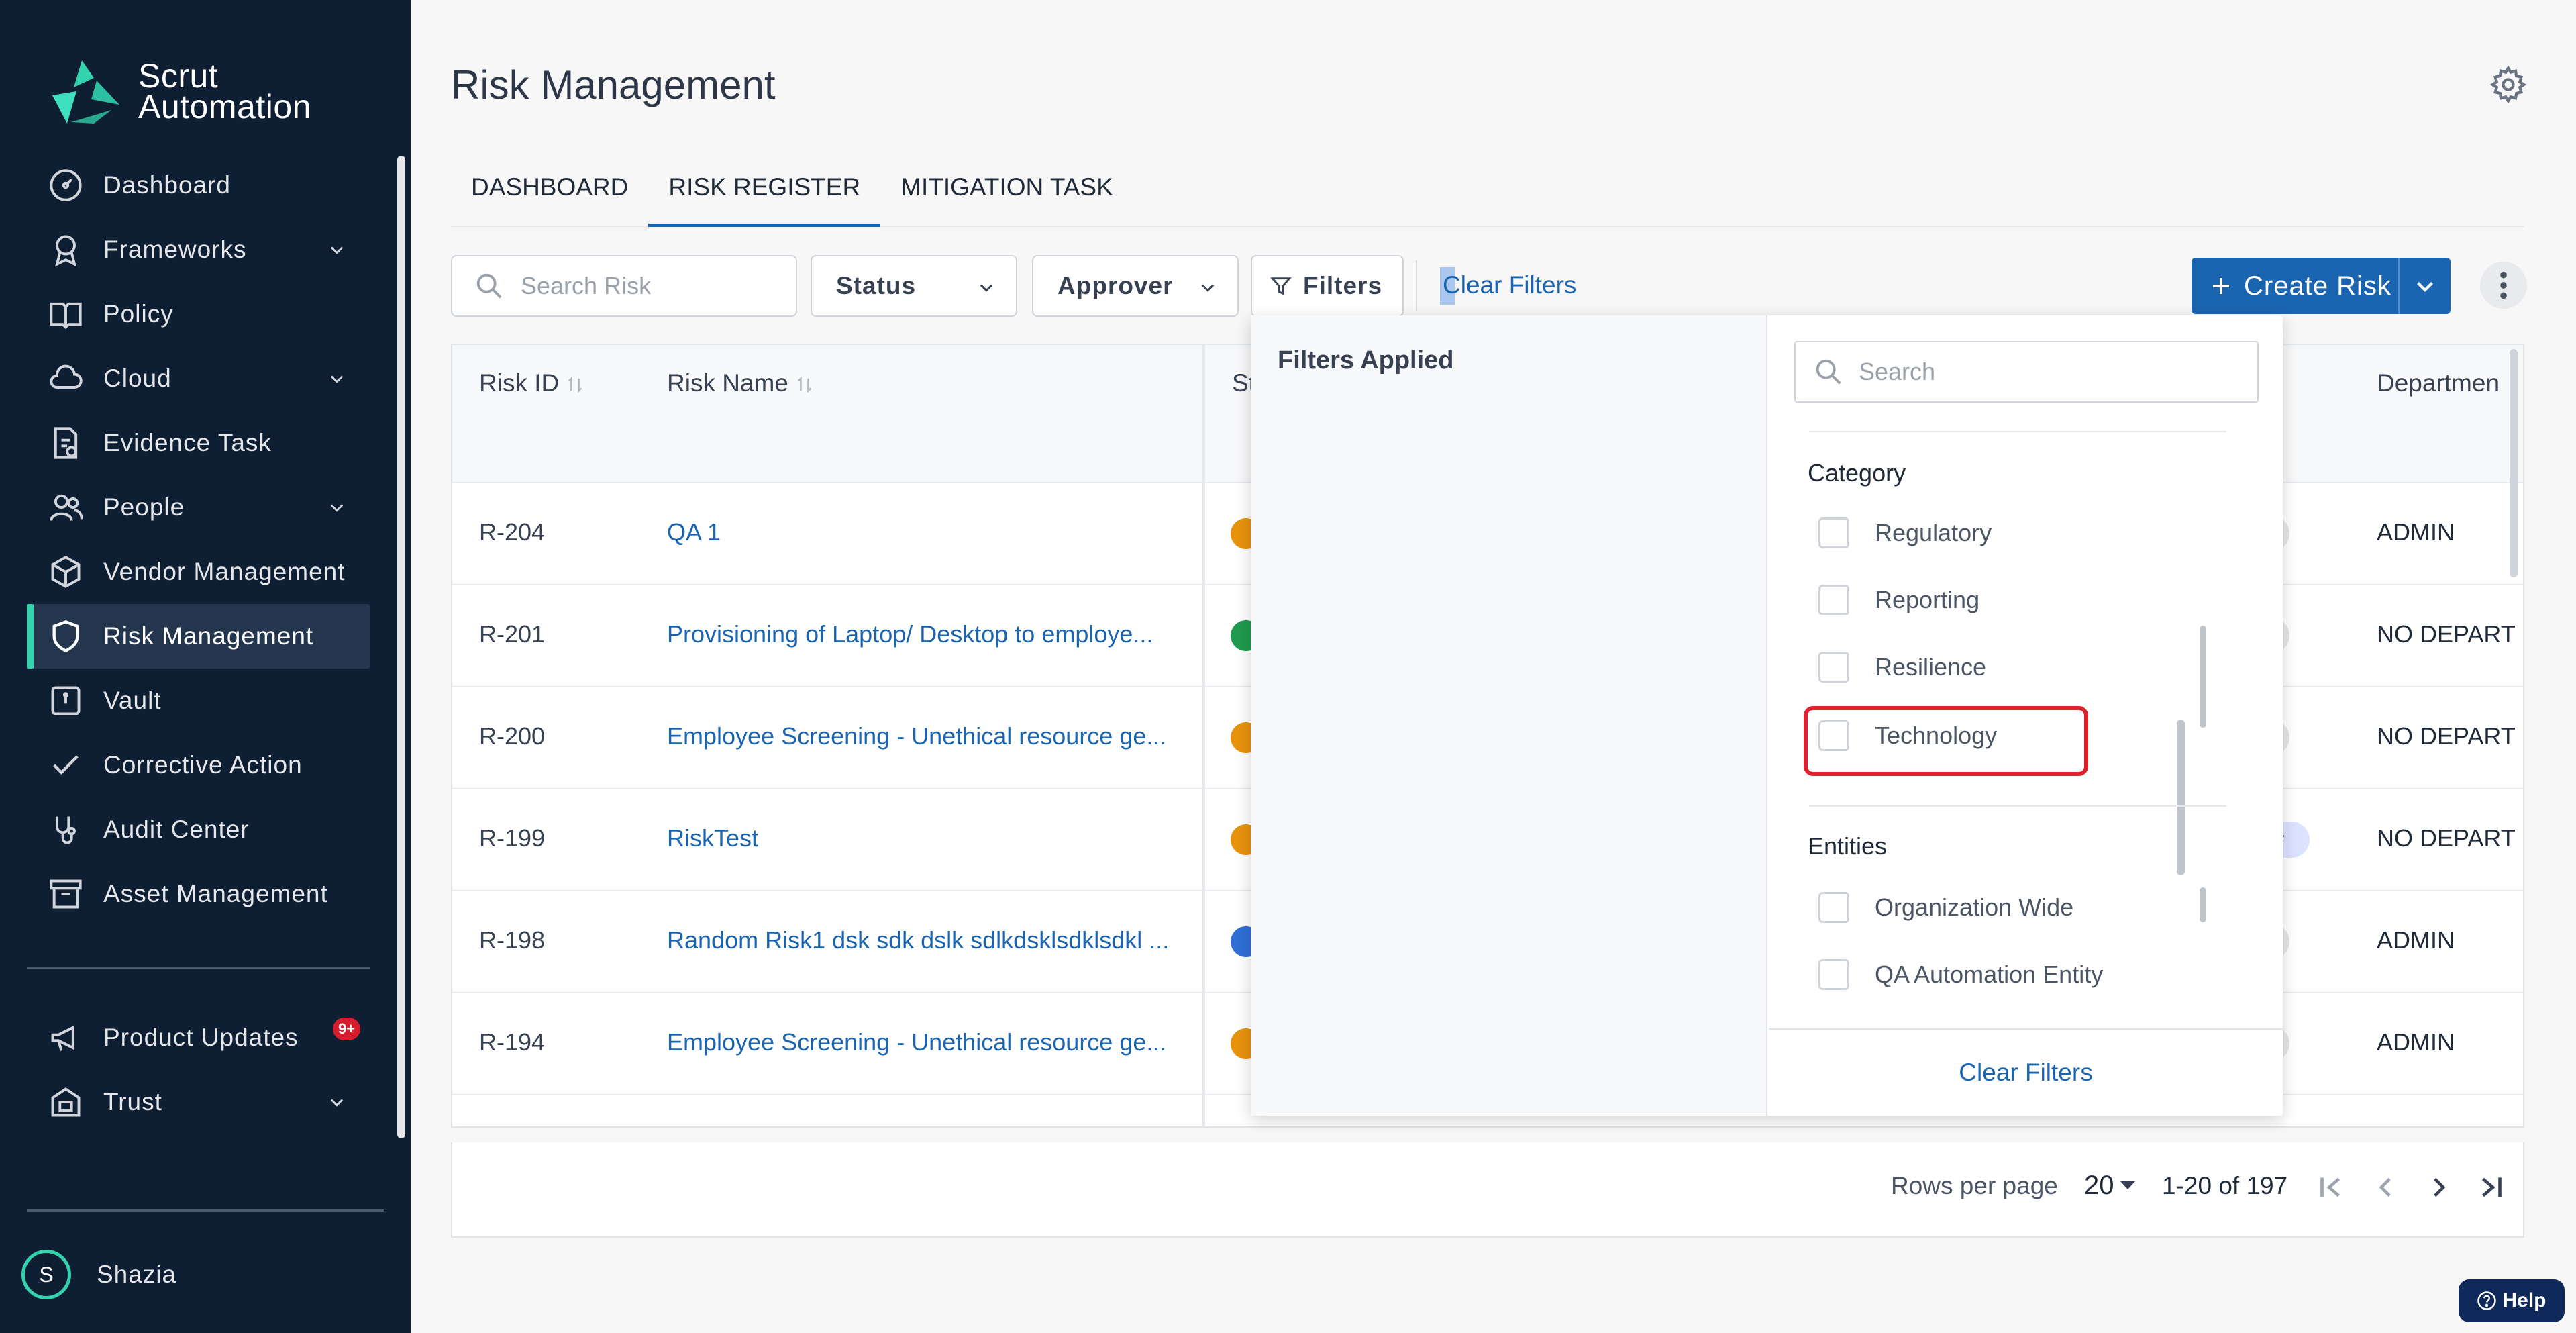 This screenshot has height=1333, width=2576. Describe the element at coordinates (2017, 806) in the screenshot. I see `section-divider` at that location.